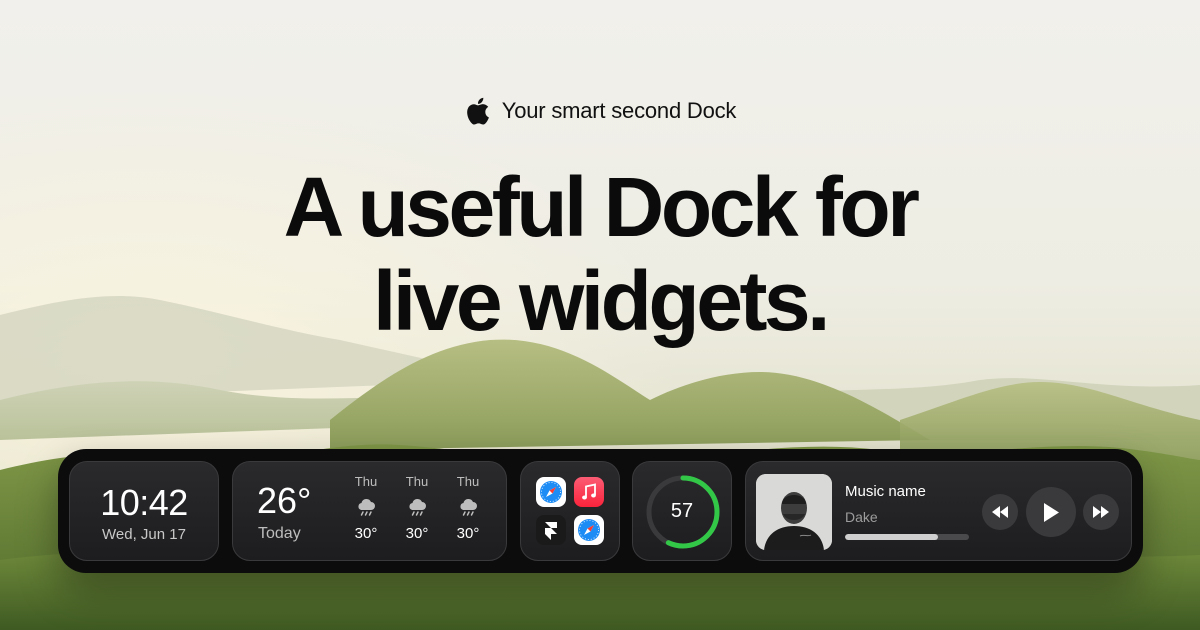 The image size is (1200, 630). Describe the element at coordinates (144, 502) in the screenshot. I see `clock-time: 10:42` at that location.